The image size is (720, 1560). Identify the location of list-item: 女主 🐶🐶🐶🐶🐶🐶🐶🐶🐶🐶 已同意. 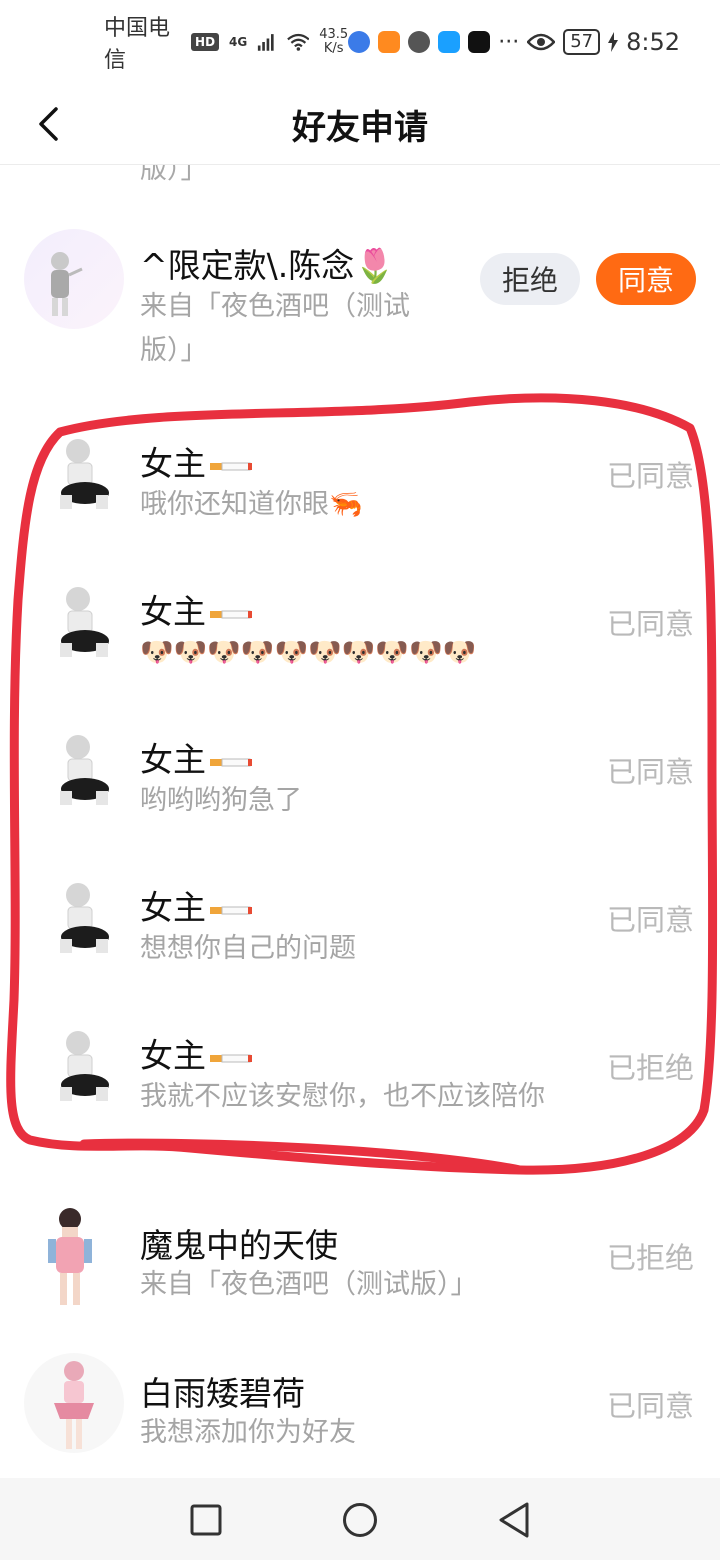
(360, 640).